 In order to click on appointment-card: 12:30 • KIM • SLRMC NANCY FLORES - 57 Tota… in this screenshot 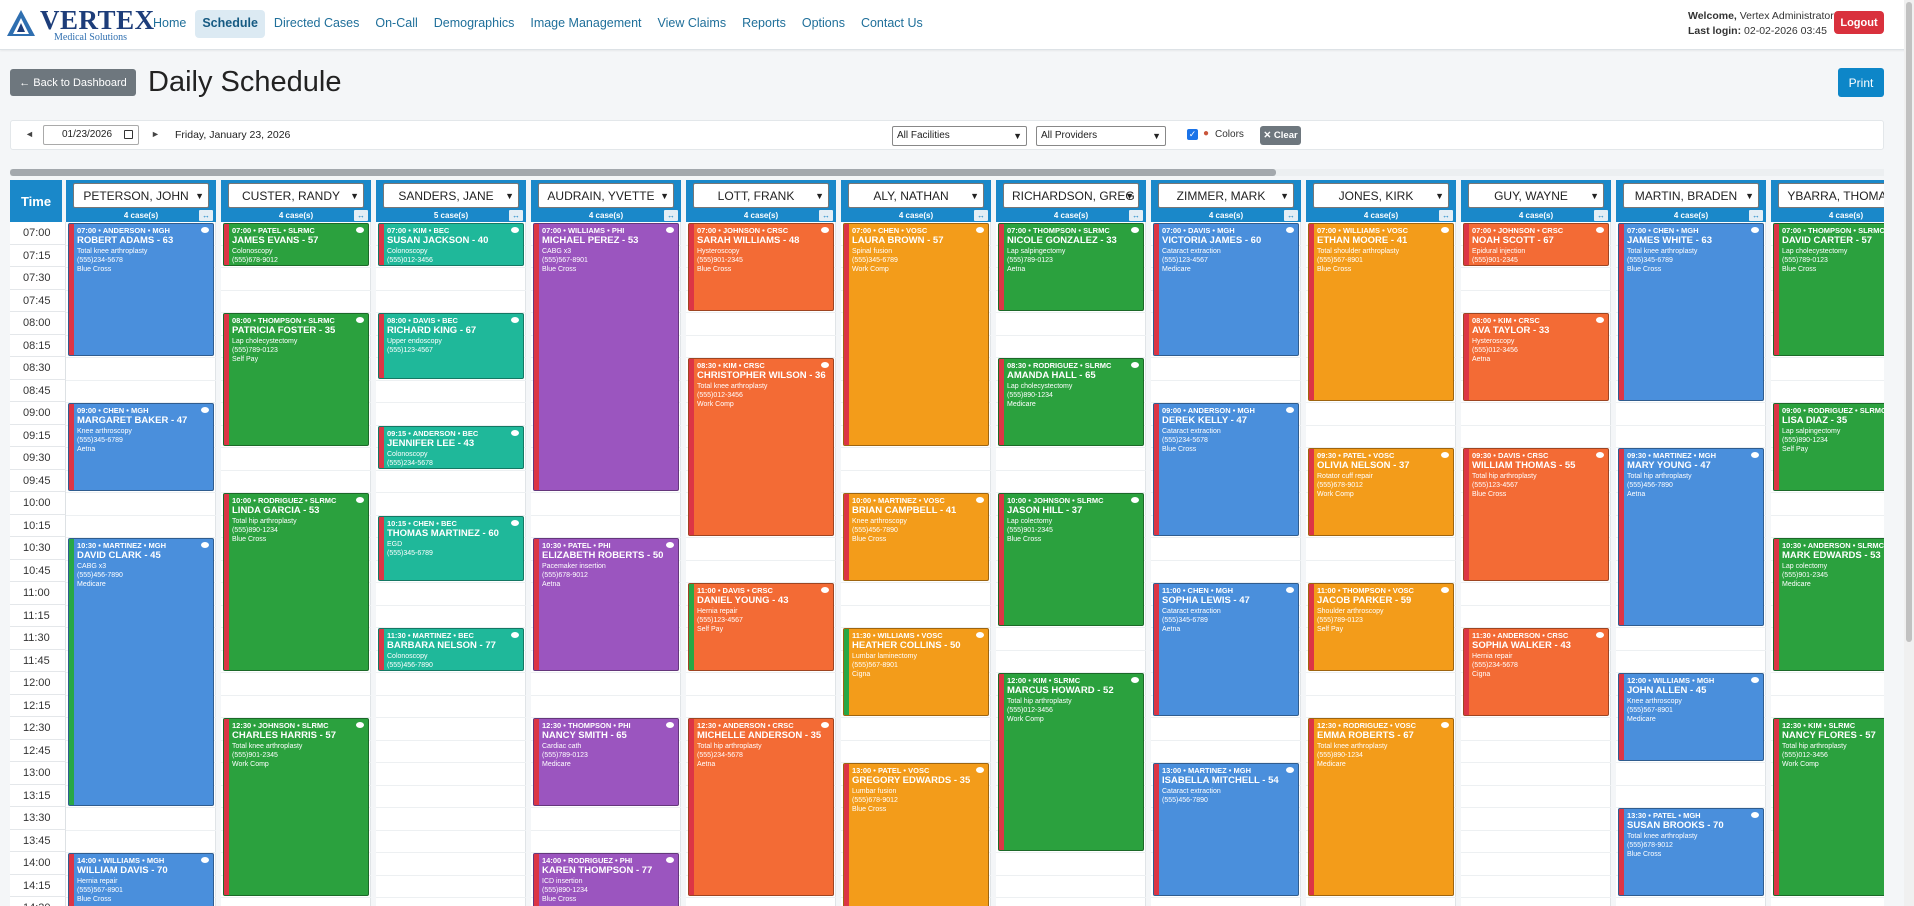, I will do `click(1828, 807)`.